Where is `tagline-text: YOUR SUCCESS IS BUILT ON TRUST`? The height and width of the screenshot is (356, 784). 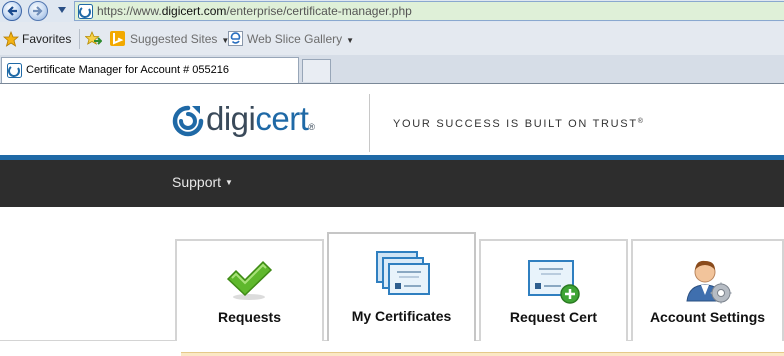
tagline-text: YOUR SUCCESS IS BUILT ON TRUST is located at coordinates (515, 124).